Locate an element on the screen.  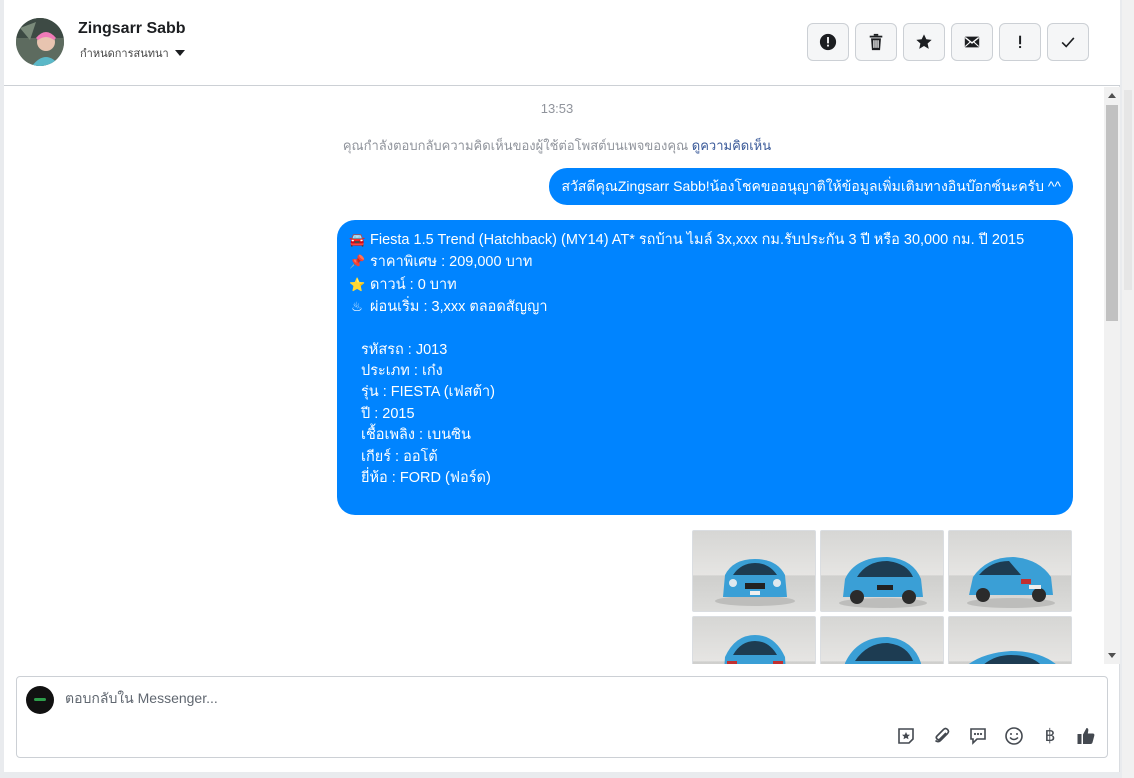
listing-detail: ประเภท : เก๋ง is located at coordinates (402, 371).